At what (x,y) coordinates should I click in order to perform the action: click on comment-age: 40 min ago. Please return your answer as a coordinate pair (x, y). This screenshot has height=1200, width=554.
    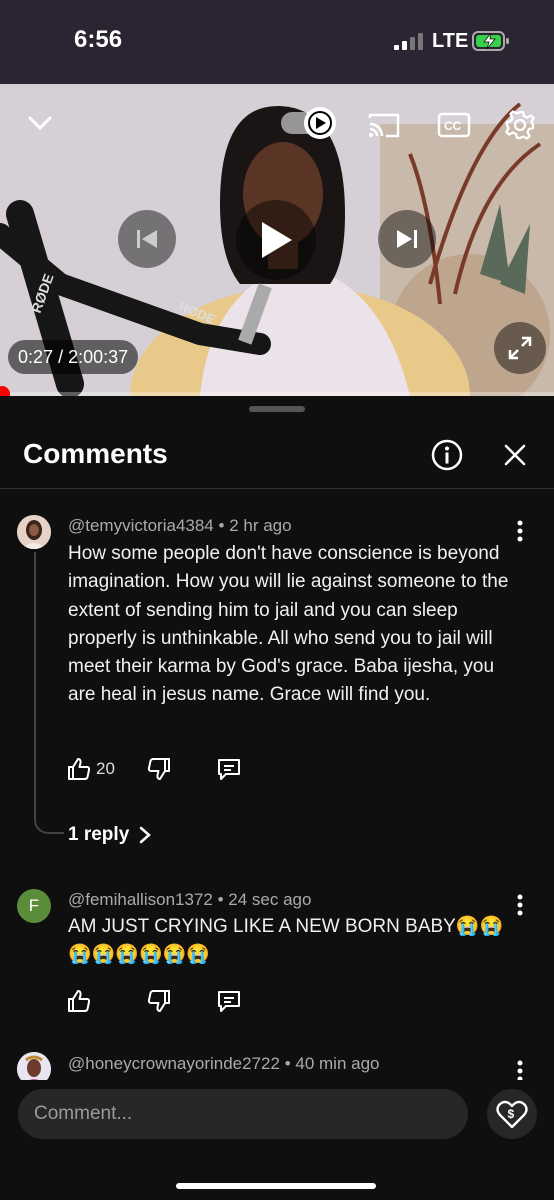
    Looking at the image, I should click on (337, 1063).